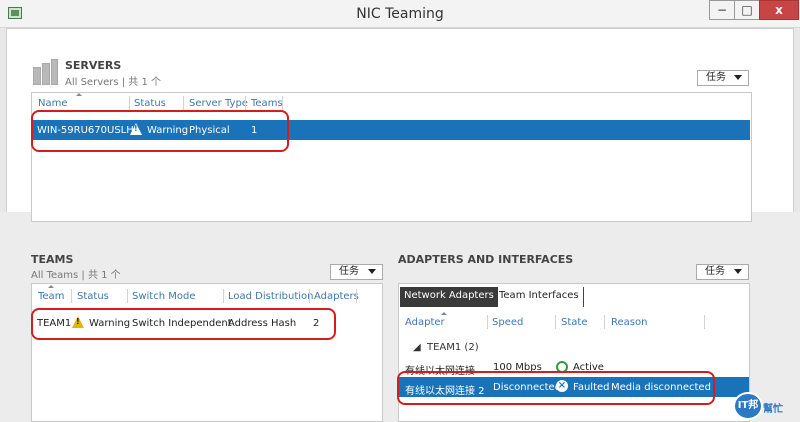 The image size is (800, 422). I want to click on team-status-cell: Warning, so click(110, 323).